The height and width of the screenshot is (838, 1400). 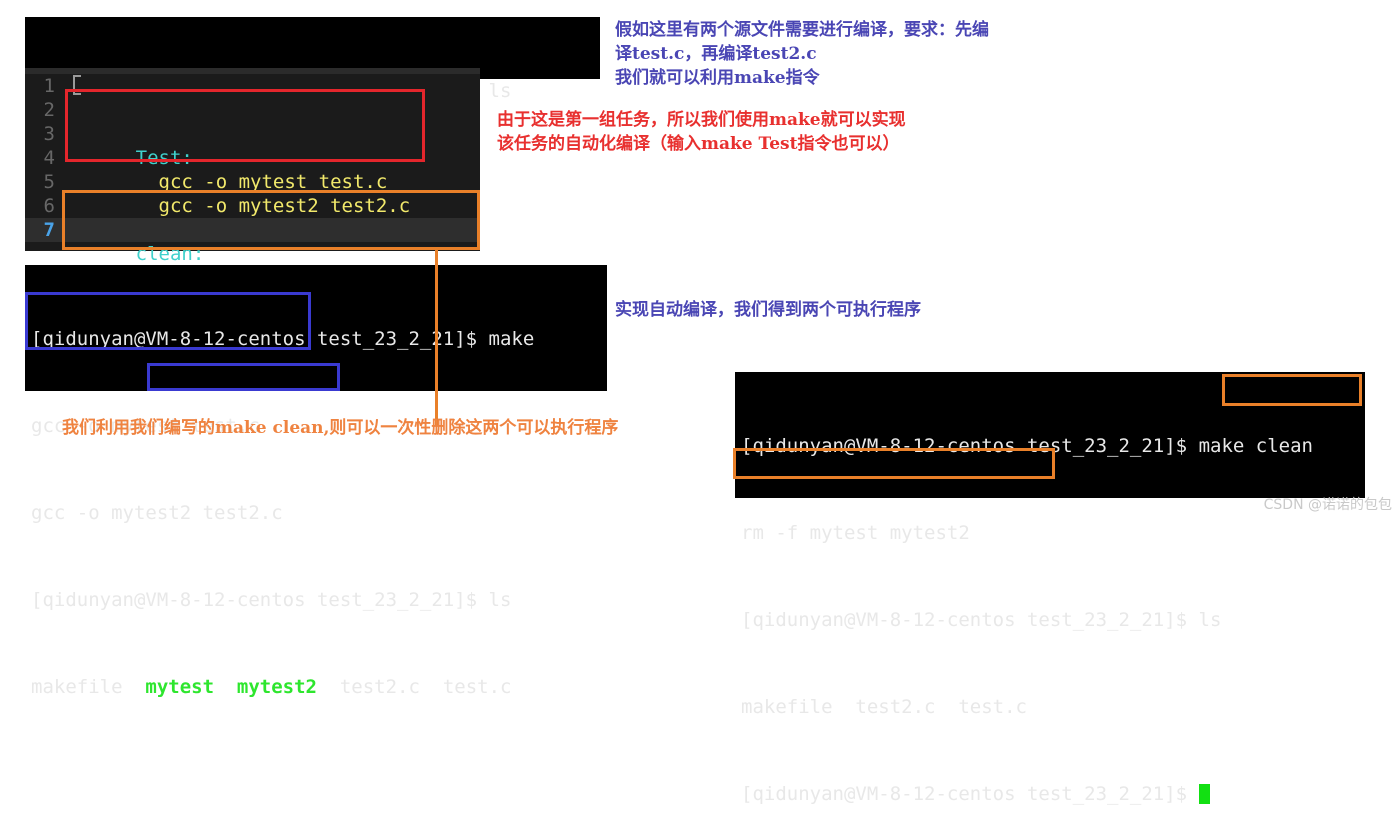 What do you see at coordinates (252, 86) in the screenshot?
I see `editor-line-1: 1` at bounding box center [252, 86].